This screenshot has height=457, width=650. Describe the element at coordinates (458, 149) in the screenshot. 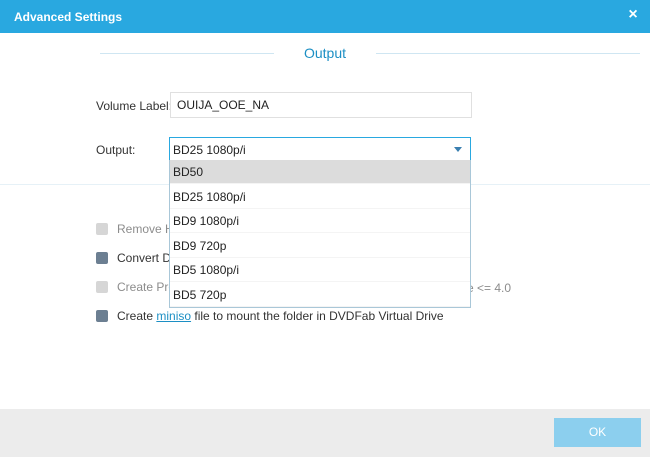

I see `chevron-down-icon` at that location.